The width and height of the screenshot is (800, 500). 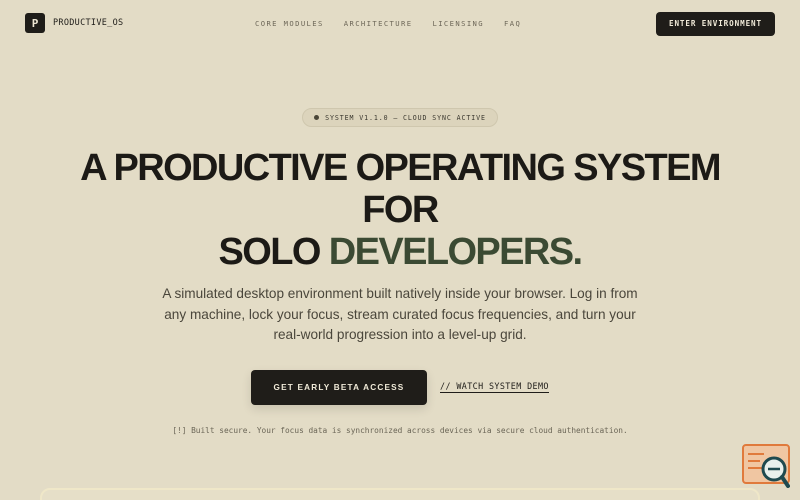 I want to click on widget-graphic, so click(x=766, y=466).